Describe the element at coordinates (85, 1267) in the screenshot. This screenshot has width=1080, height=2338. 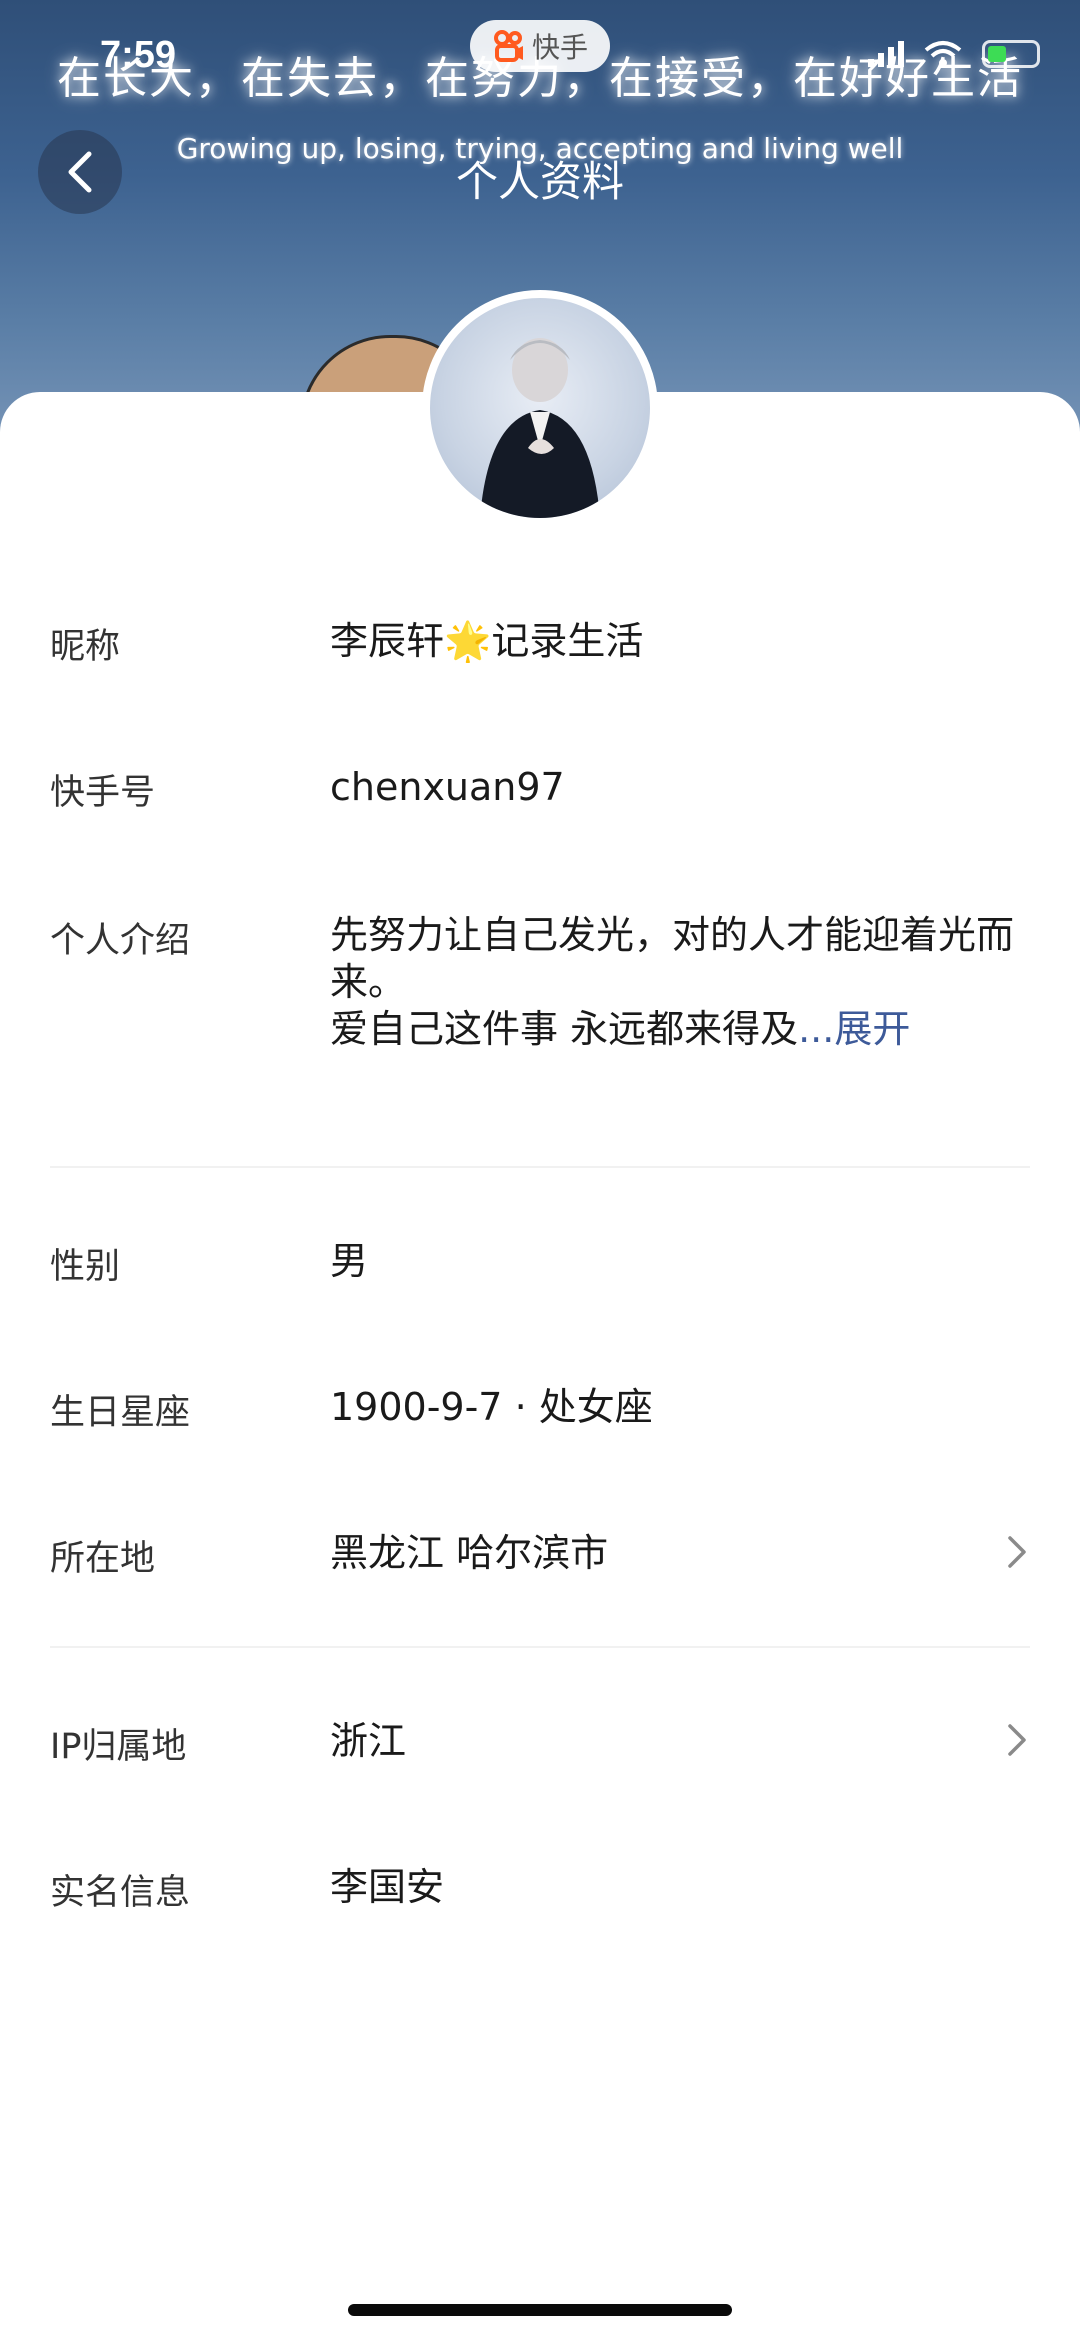
I see `gender-label: 性别` at that location.